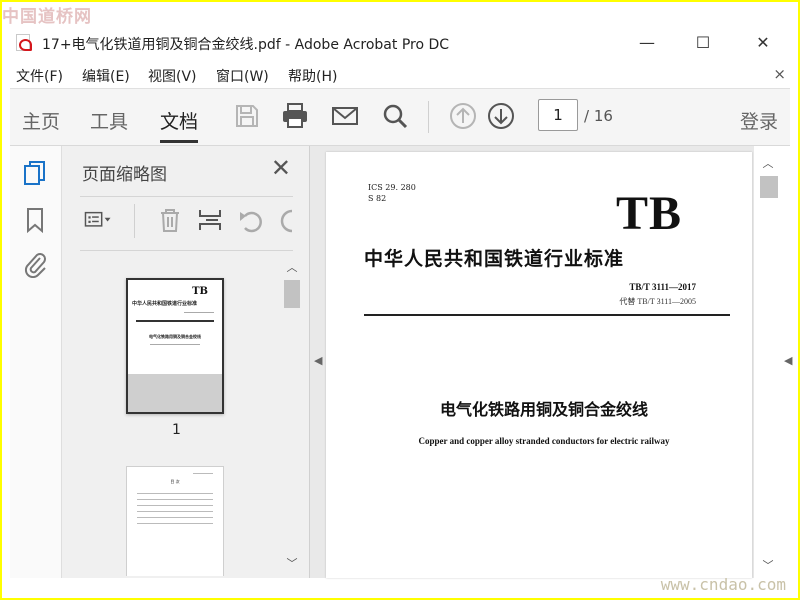 Image resolution: width=800 pixels, height=600 pixels. Describe the element at coordinates (41, 120) in the screenshot. I see `tab-home: 主页` at that location.